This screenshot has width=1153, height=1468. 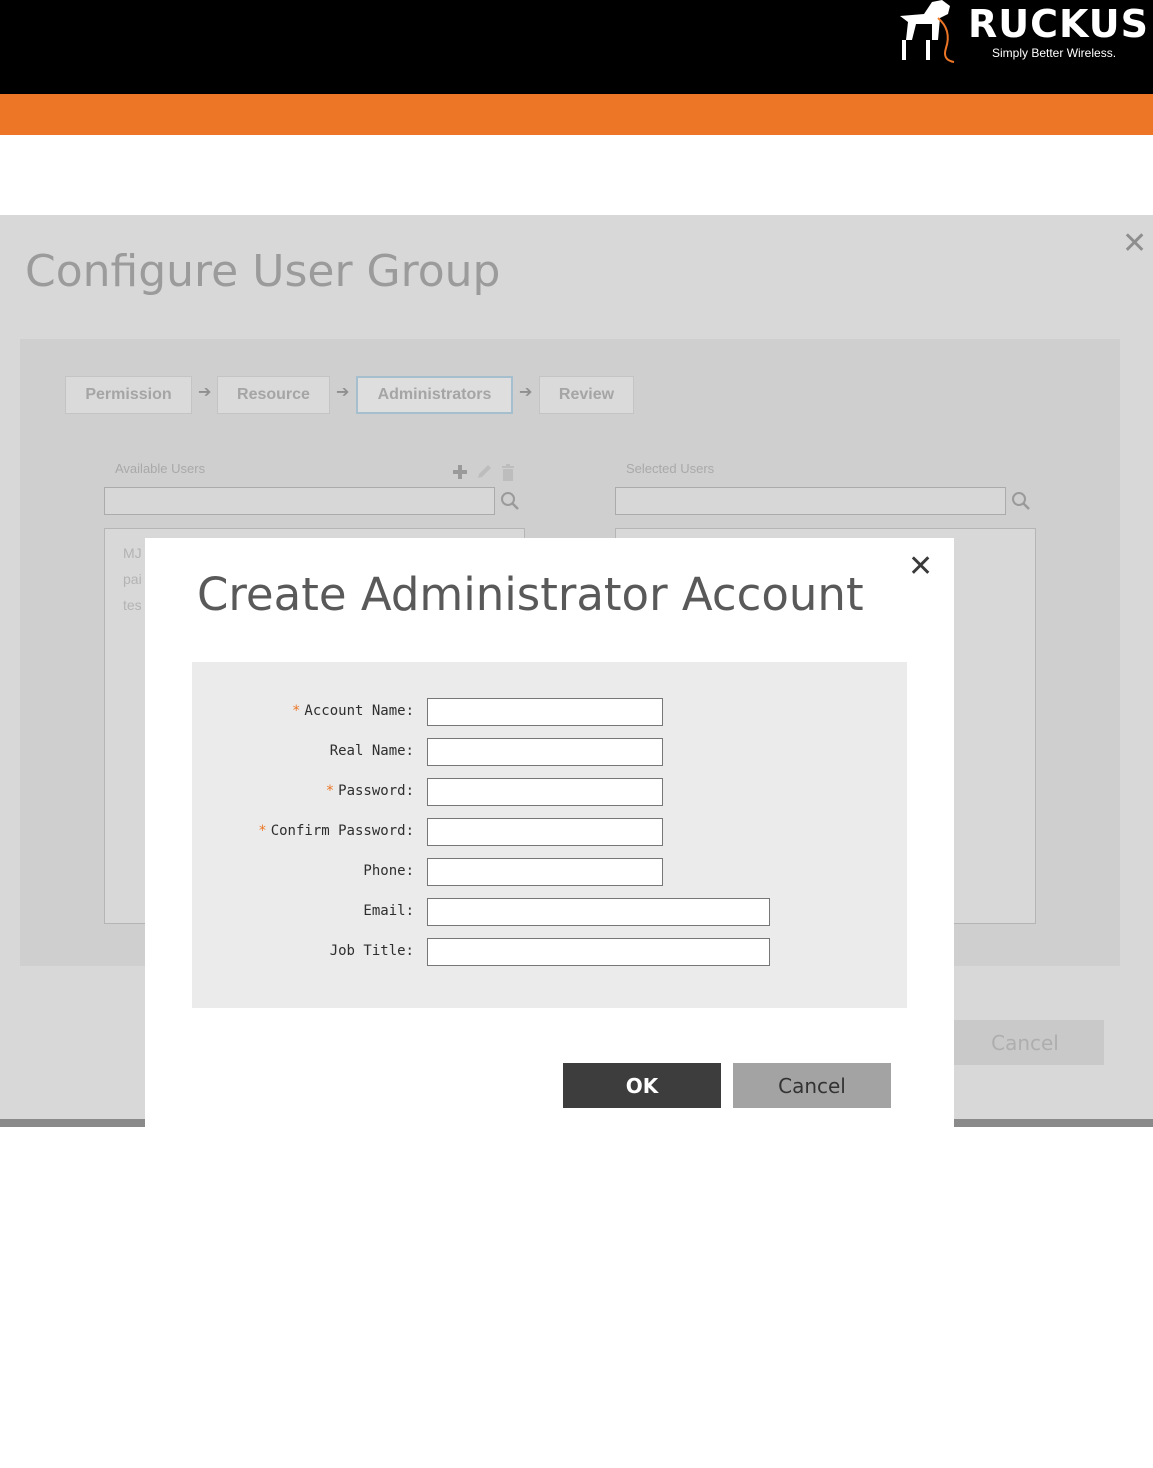 I want to click on available-users-search-input, so click(x=299, y=501).